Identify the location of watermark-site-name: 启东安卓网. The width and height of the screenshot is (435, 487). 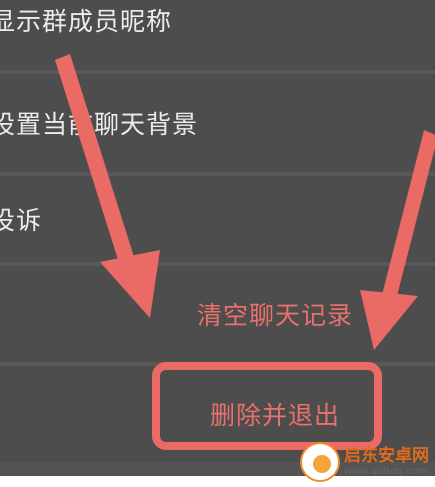
(386, 456).